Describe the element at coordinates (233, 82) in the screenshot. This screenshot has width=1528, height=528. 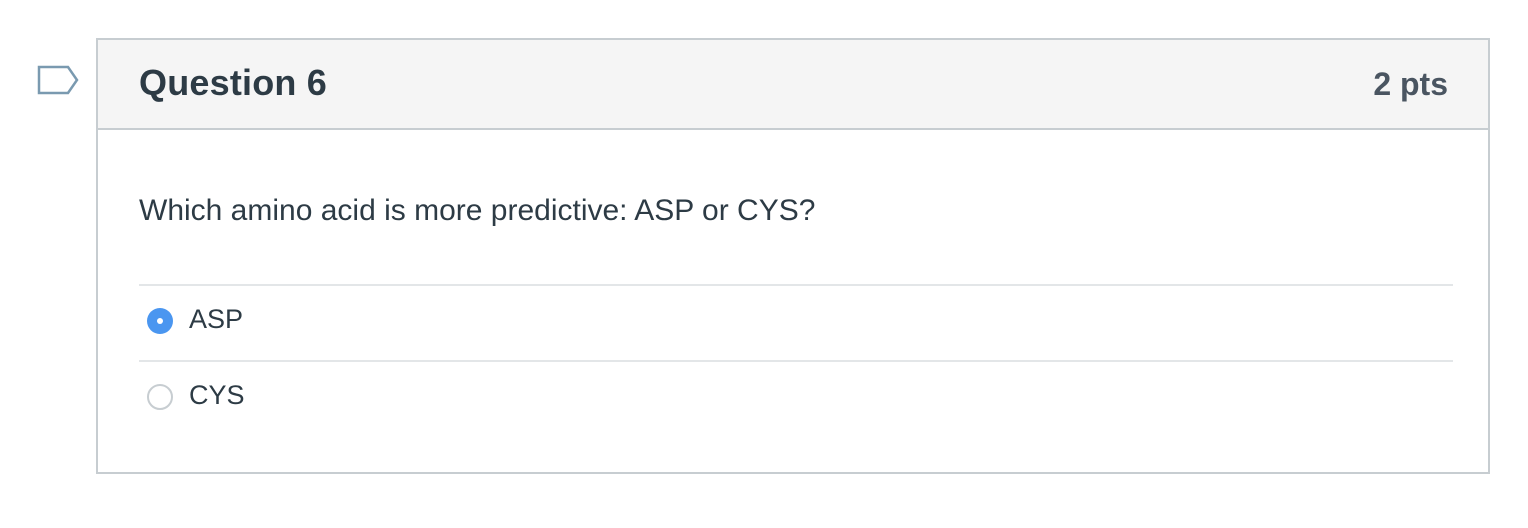
I see `question-title: Question 6` at that location.